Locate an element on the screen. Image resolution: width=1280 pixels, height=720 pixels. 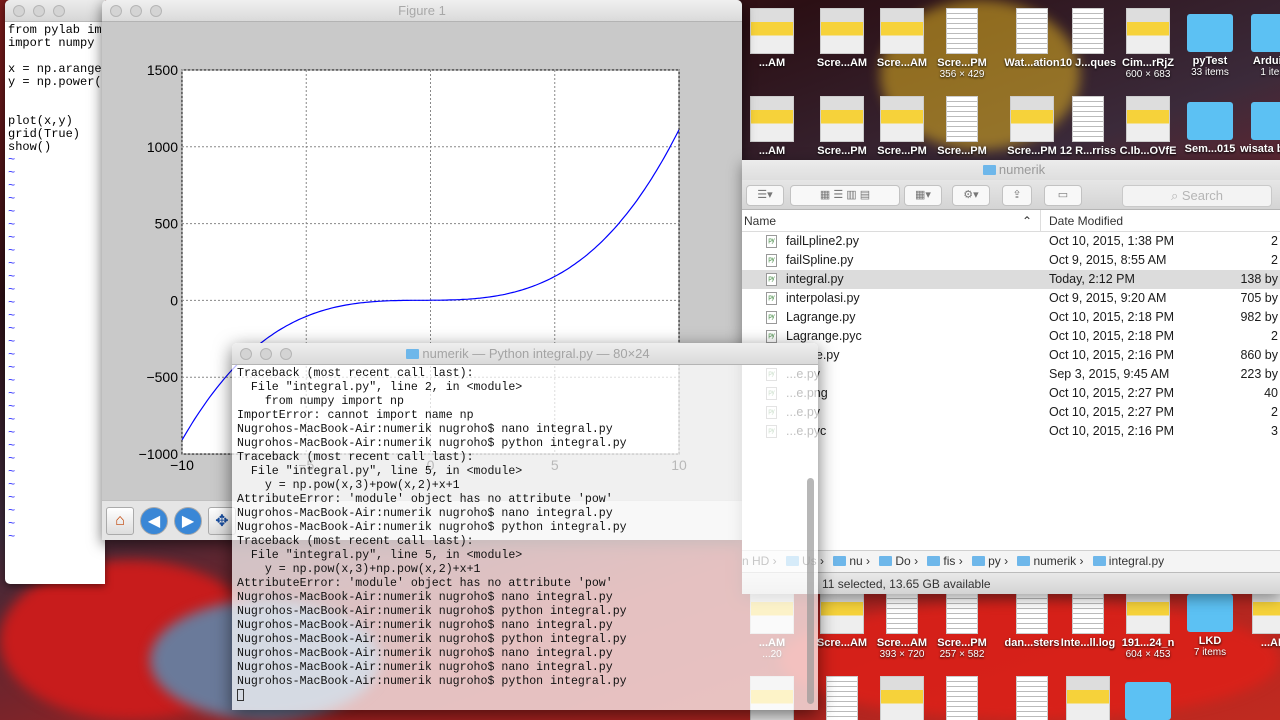
desktop-icon: Sem...015 is located at coordinates (1210, 125).